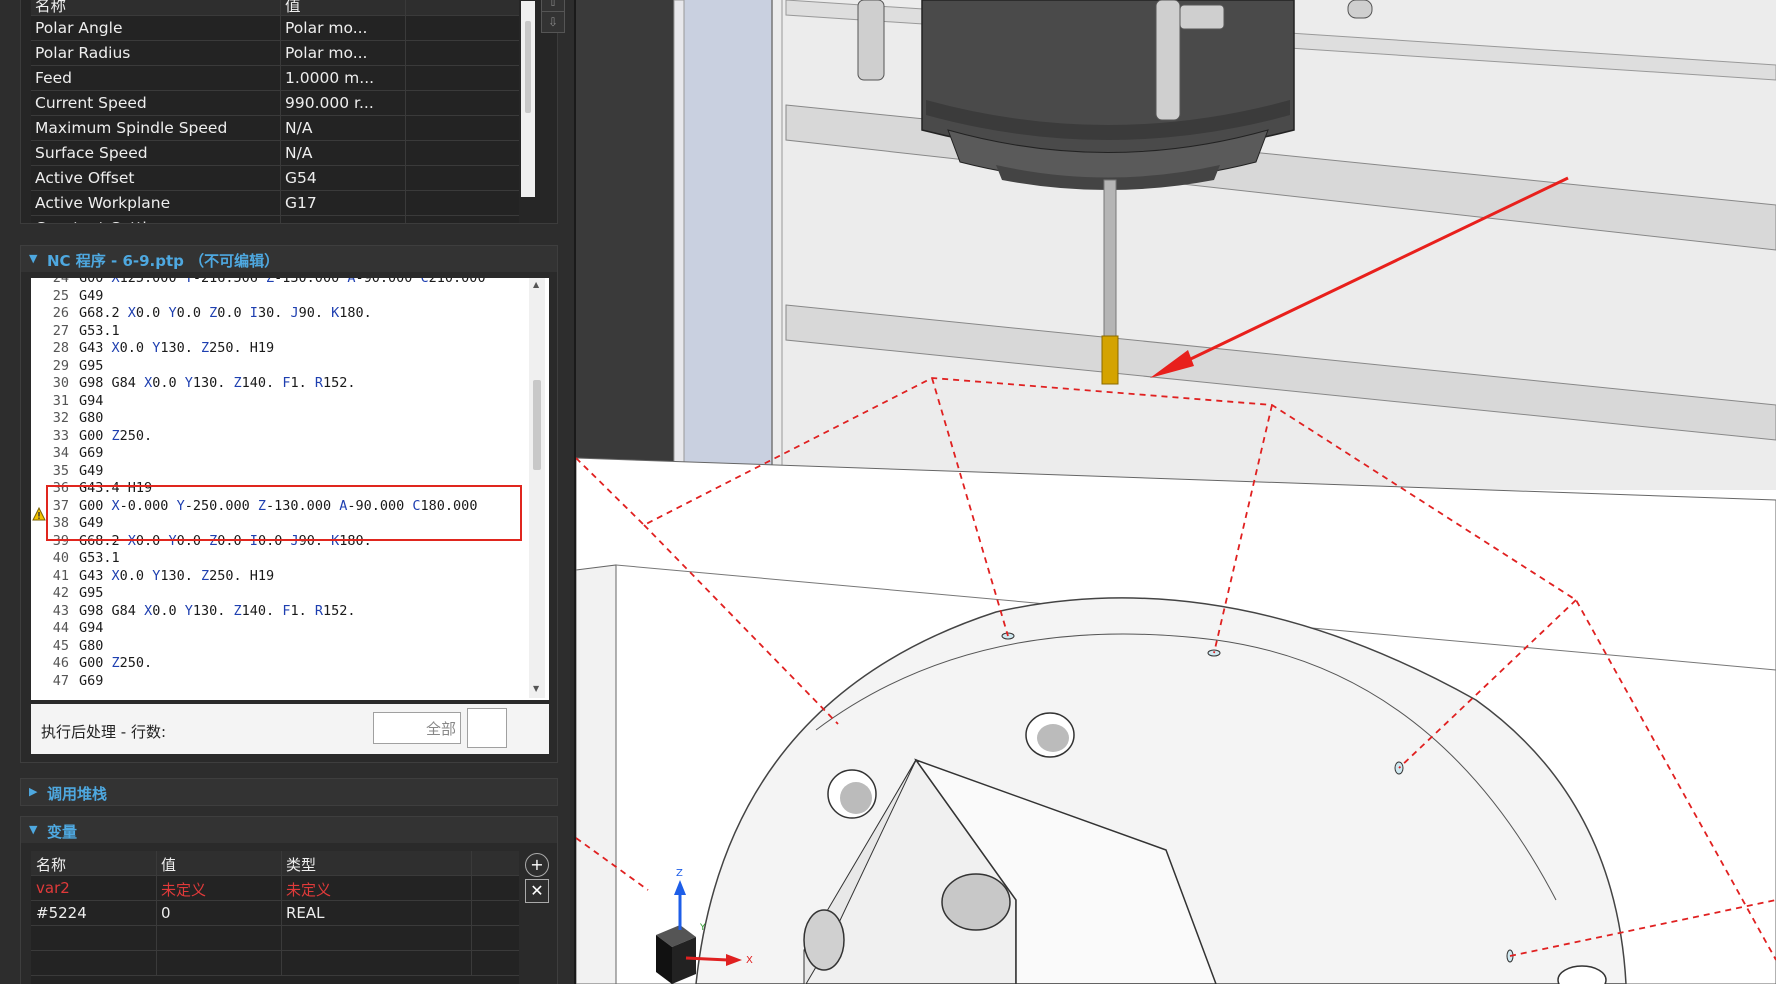 This screenshot has height=984, width=1776. Describe the element at coordinates (281, 349) in the screenshot. I see `code-line: 28 G43 X0.0 Y130. Z250. H19` at that location.